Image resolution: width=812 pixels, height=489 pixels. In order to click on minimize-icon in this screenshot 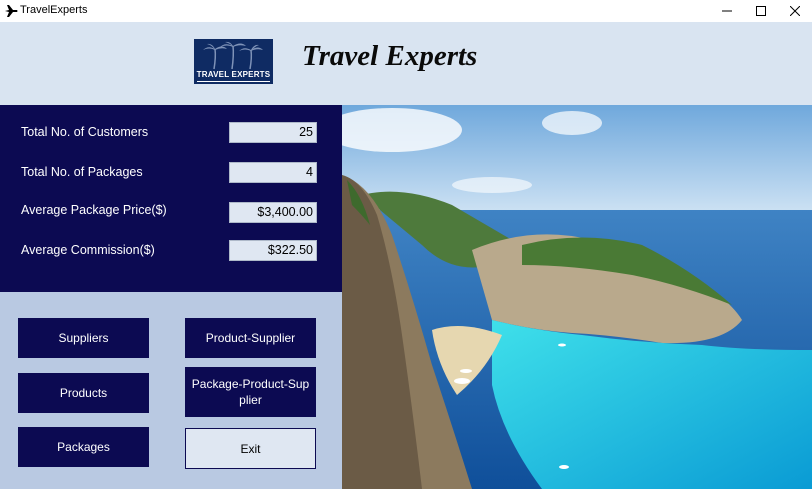, I will do `click(727, 11)`.